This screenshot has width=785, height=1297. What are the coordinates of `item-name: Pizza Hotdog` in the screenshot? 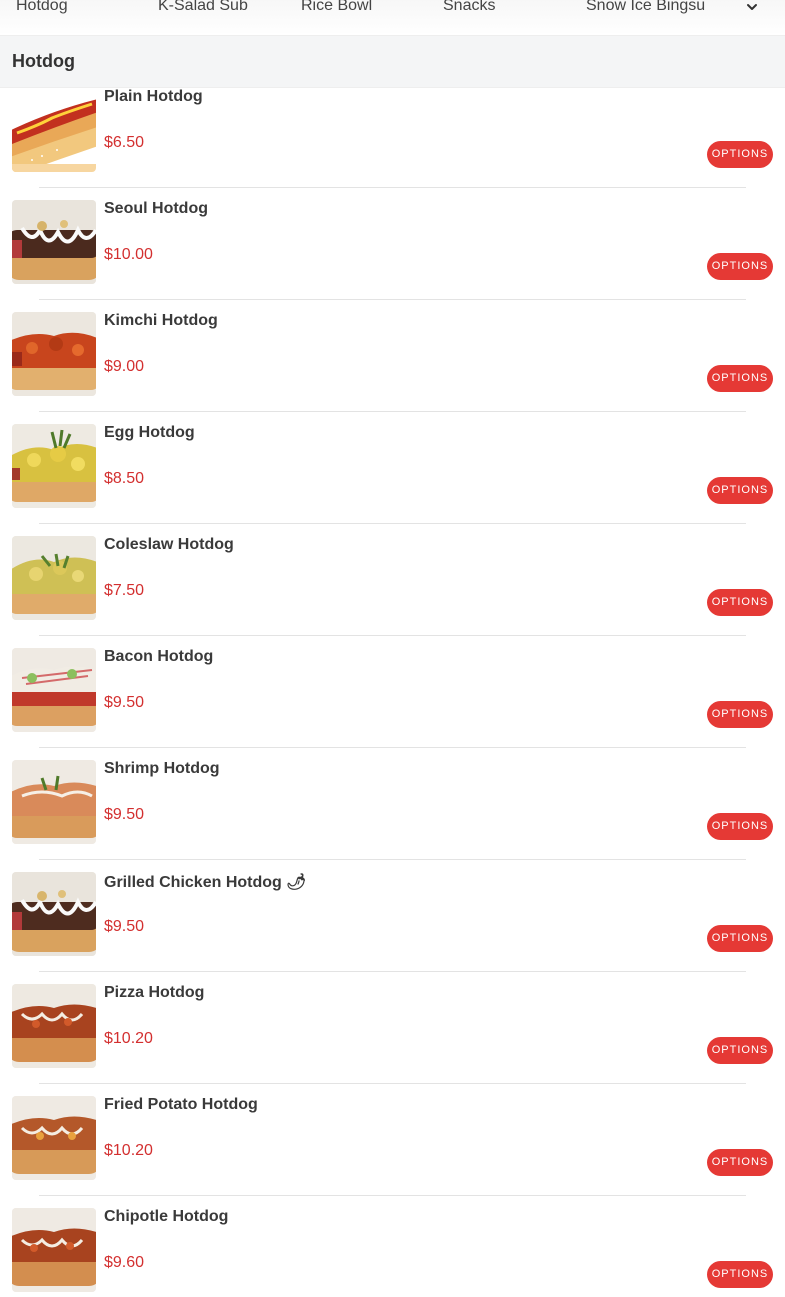 It's located at (154, 992).